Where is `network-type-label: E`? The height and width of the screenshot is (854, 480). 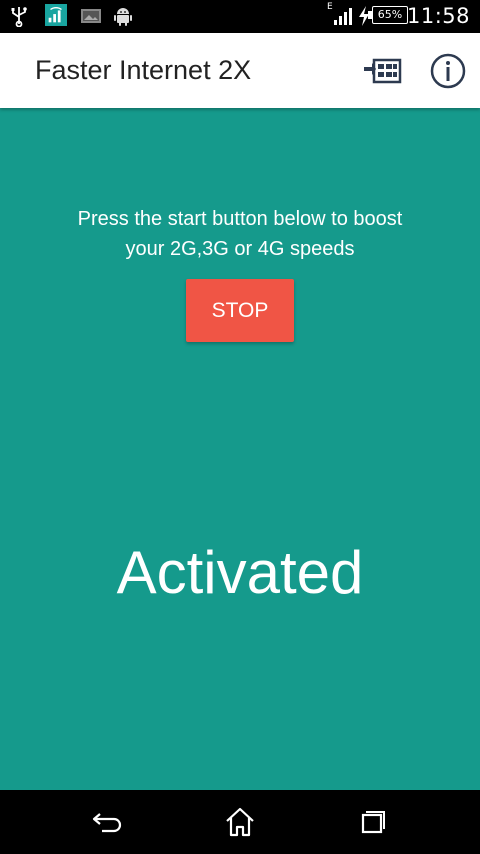 network-type-label: E is located at coordinates (330, 7).